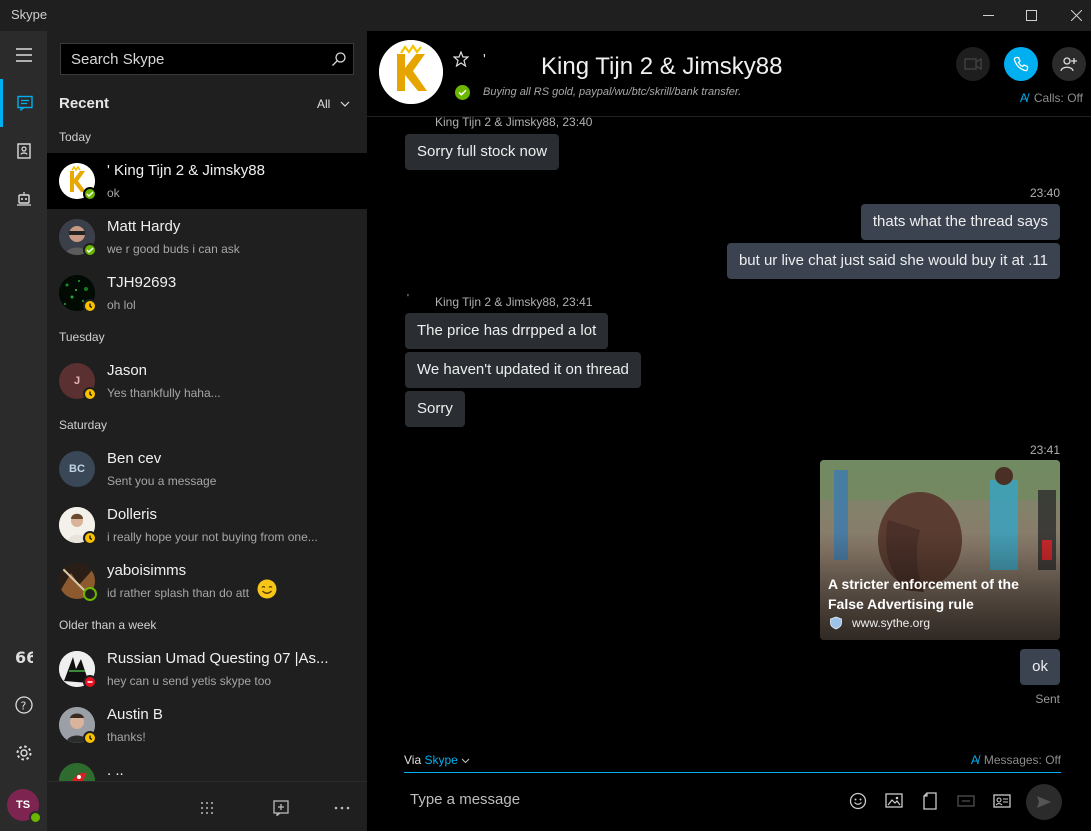  Describe the element at coordinates (144, 226) in the screenshot. I see `contact-name: Matt Hardy` at that location.